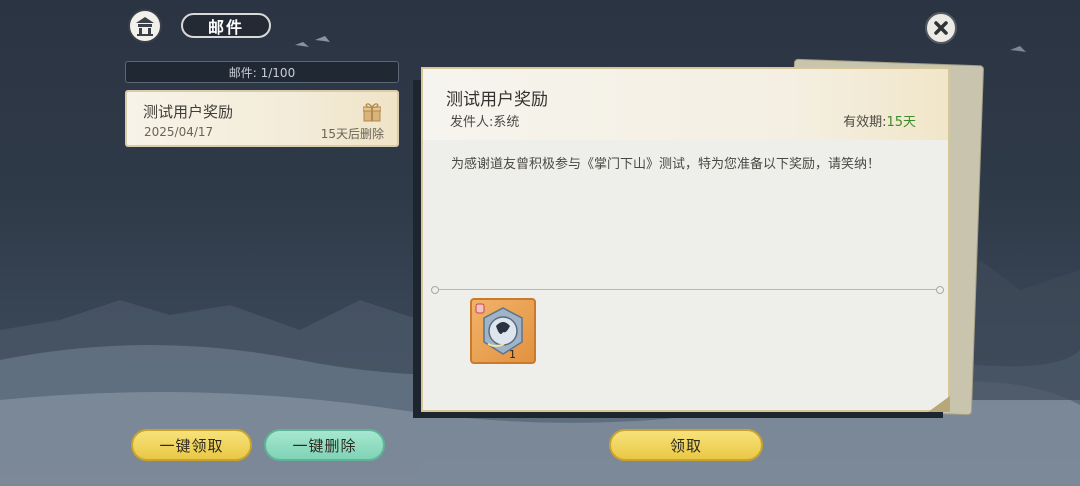  What do you see at coordinates (686, 445) in the screenshot?
I see `claim-button: 领取` at bounding box center [686, 445].